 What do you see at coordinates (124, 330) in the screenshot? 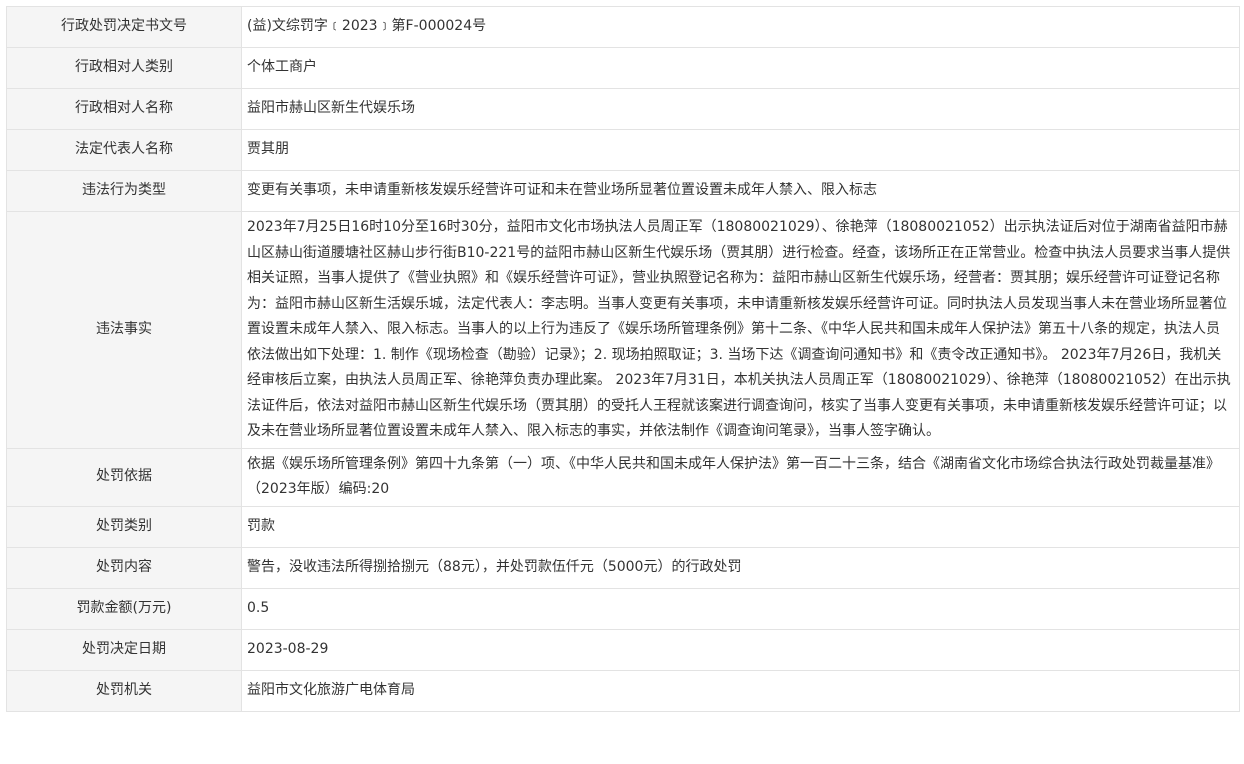
I see `row-label-facts: 违法事实` at bounding box center [124, 330].